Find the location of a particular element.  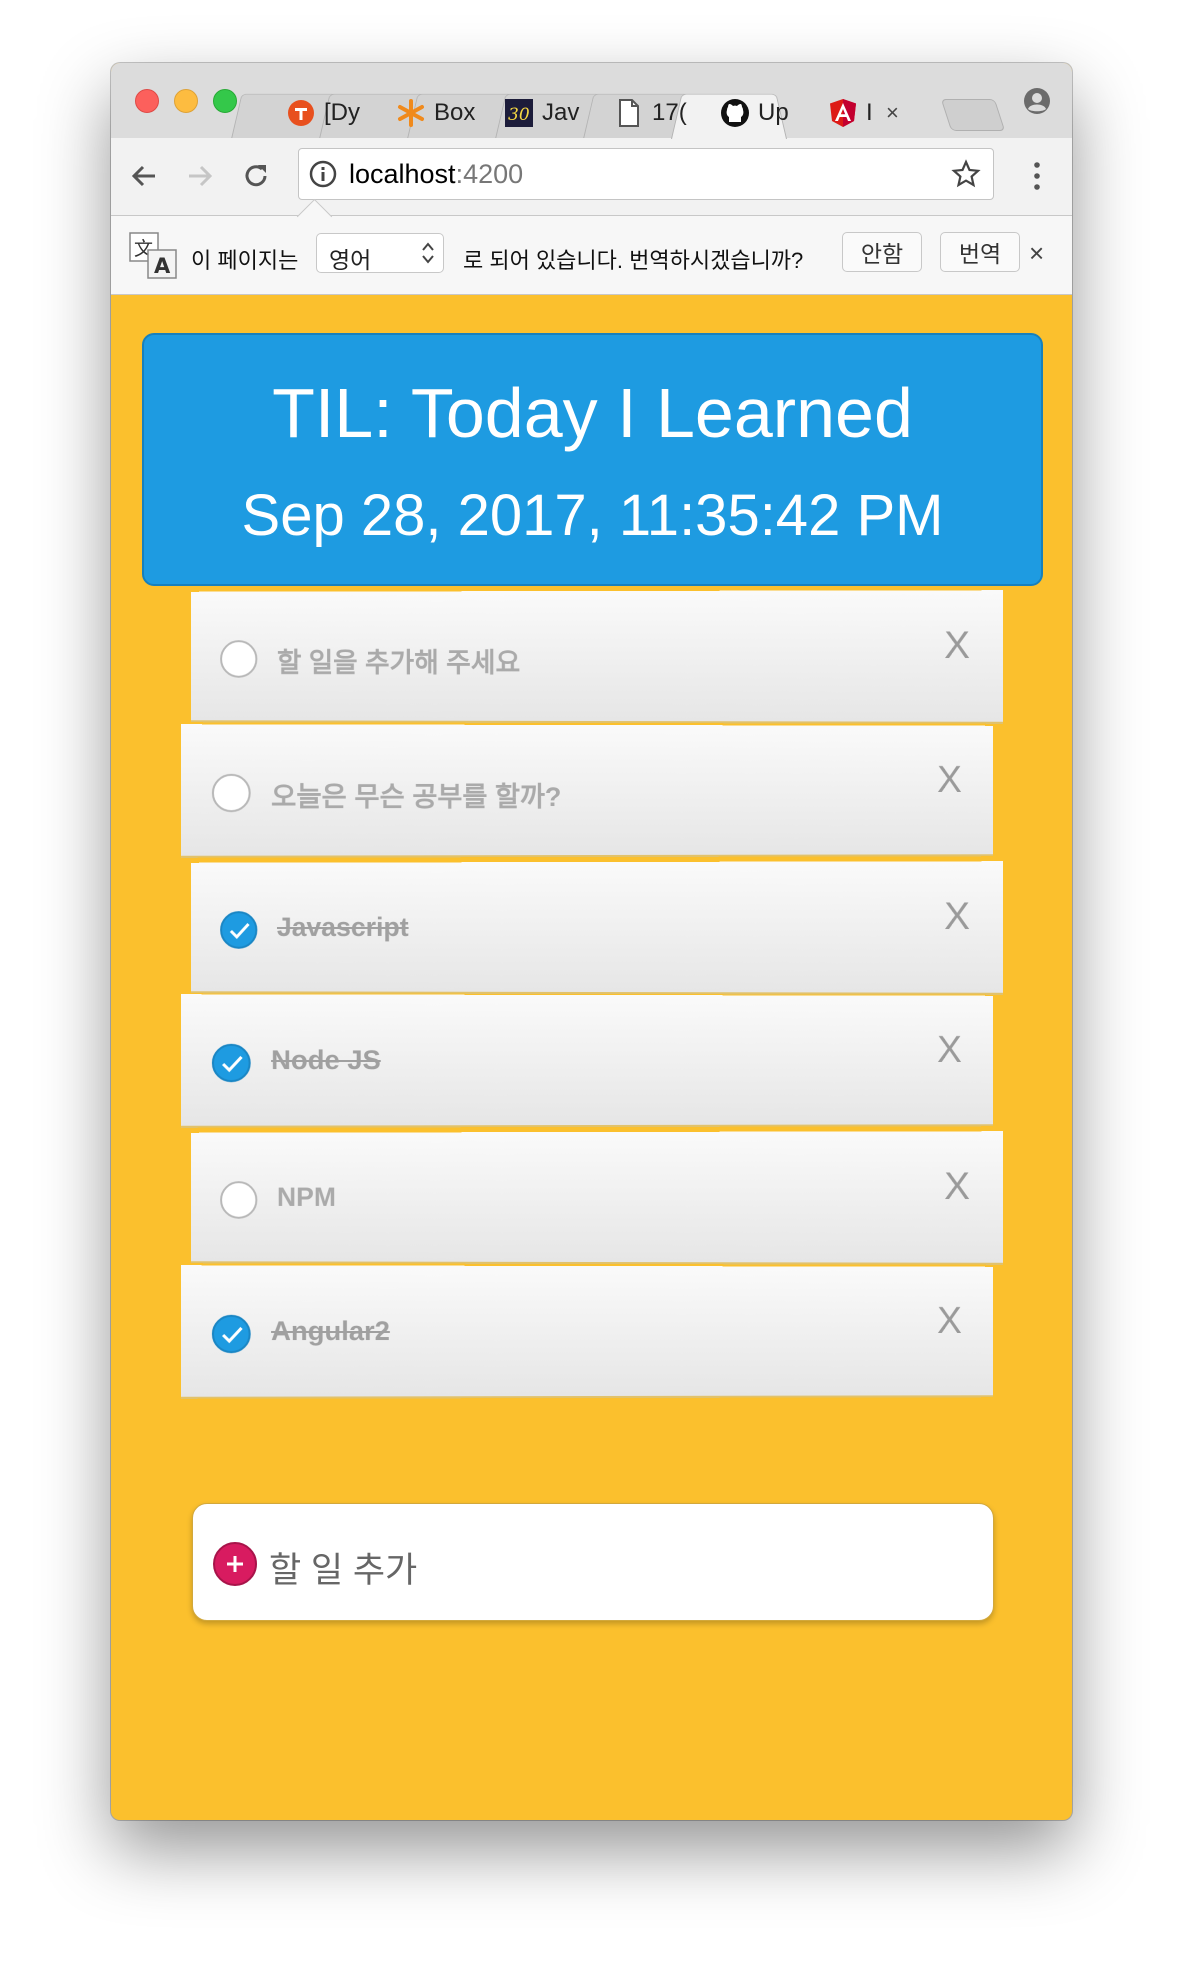

current-datetime: Sep 28, 2017, 11:35:42 PM is located at coordinates (592, 515).